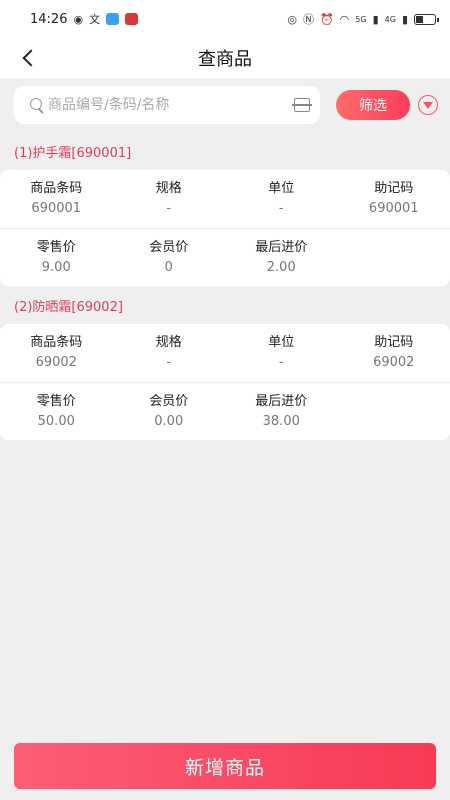 The height and width of the screenshot is (800, 450). I want to click on product-field: 最后进价 38.00, so click(281, 412).